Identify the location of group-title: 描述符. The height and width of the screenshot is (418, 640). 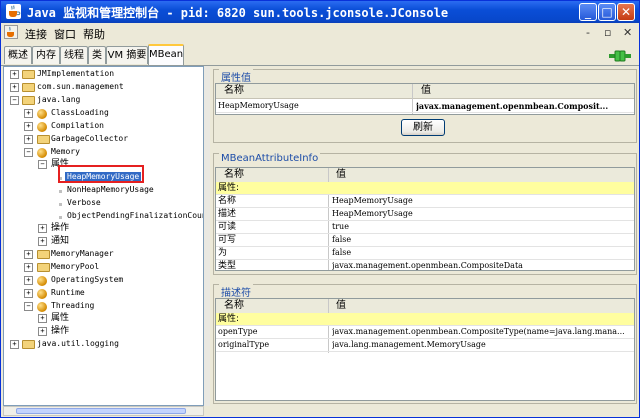
(236, 291).